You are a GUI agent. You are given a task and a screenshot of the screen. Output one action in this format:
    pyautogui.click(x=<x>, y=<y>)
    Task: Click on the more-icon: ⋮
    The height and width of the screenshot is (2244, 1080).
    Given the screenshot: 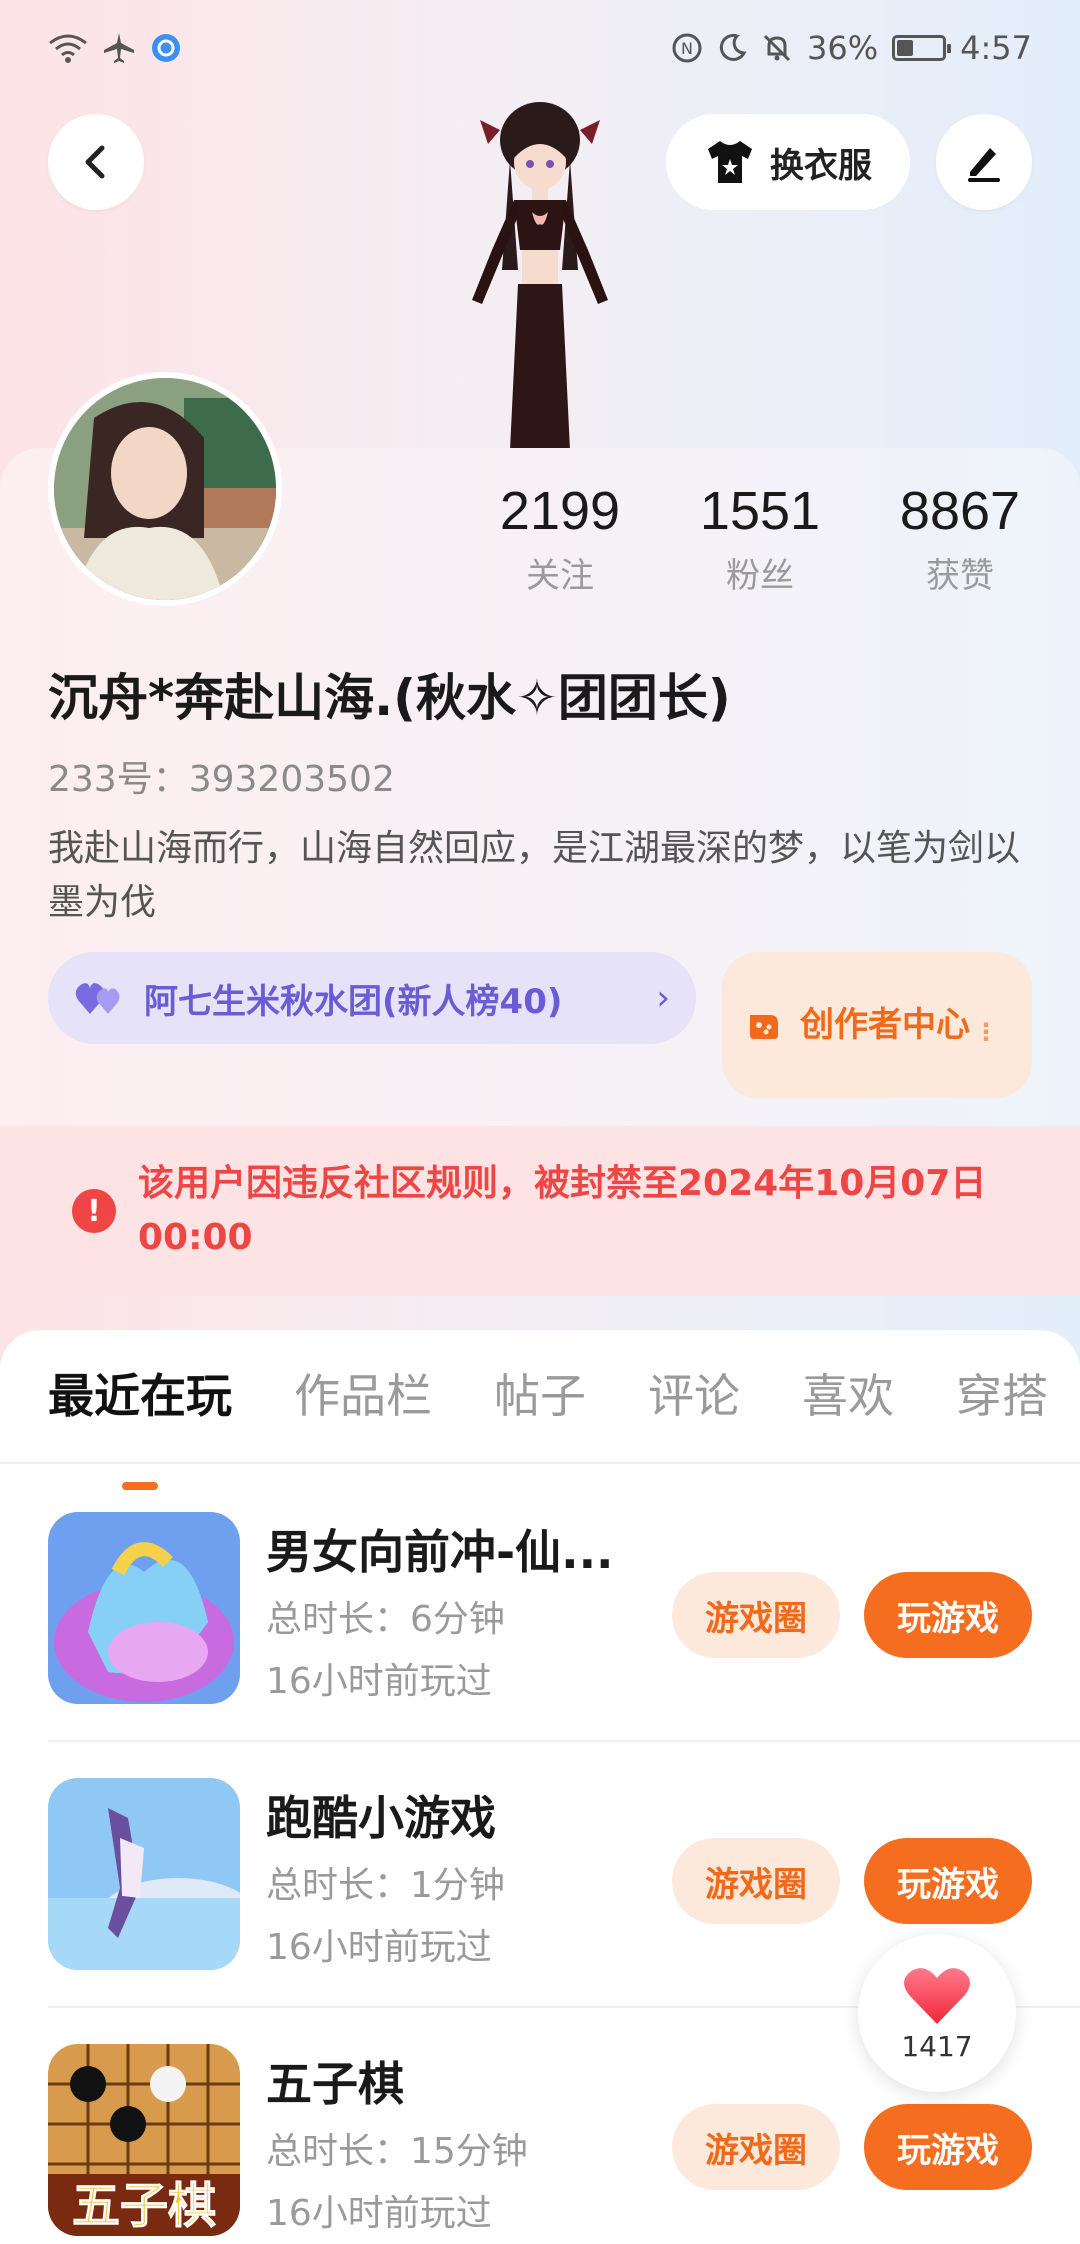 What is the action you would take?
    pyautogui.click(x=986, y=1032)
    